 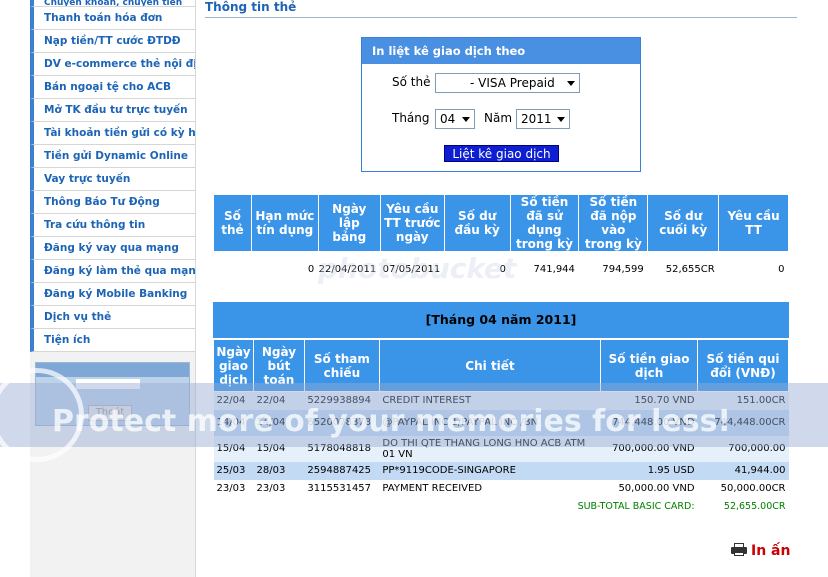 I want to click on sidebar-item-utilities: Tiện ích, so click(x=112, y=340).